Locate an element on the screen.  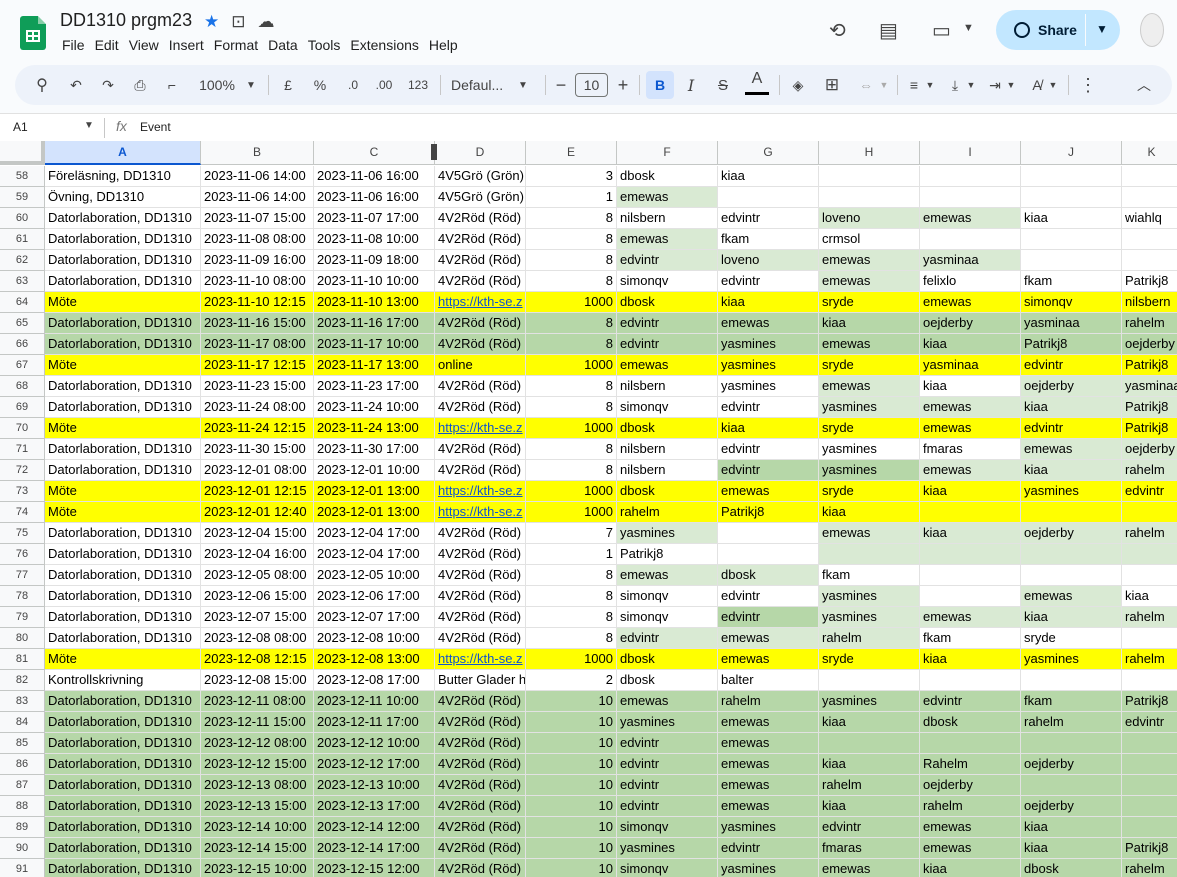
cell-i: felixlo is located at coordinates (970, 281).